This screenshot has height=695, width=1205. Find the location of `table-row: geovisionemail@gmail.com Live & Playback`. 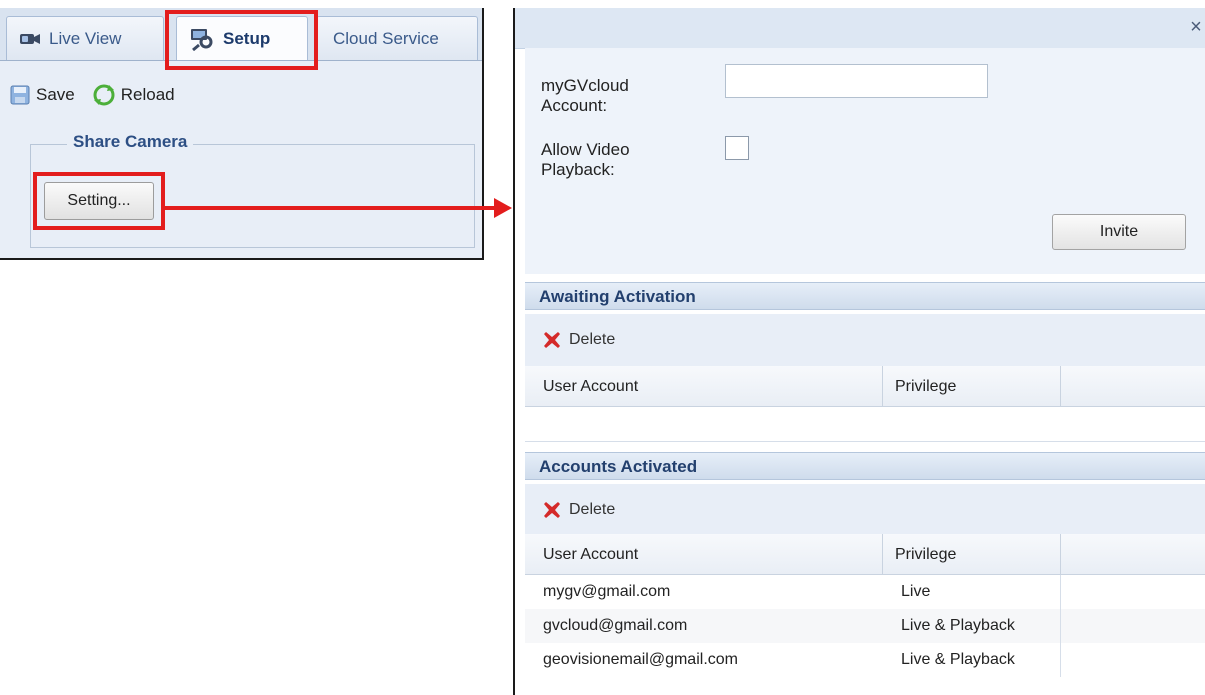

table-row: geovisionemail@gmail.com Live & Playback is located at coordinates (865, 660).